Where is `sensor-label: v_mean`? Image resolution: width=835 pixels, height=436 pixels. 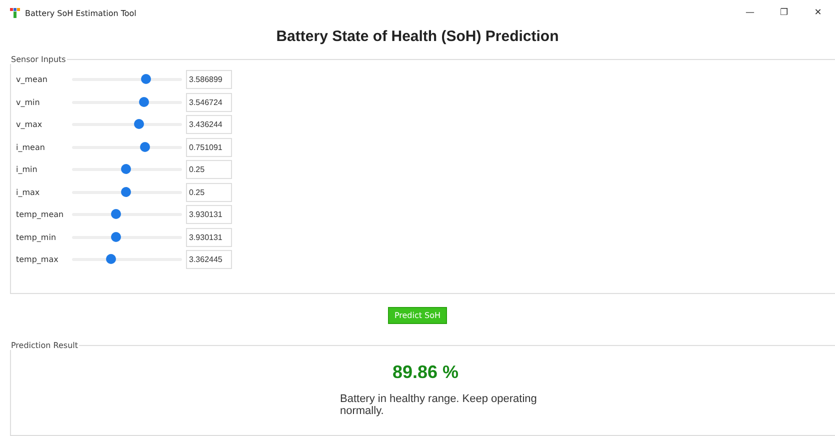 sensor-label: v_mean is located at coordinates (32, 79).